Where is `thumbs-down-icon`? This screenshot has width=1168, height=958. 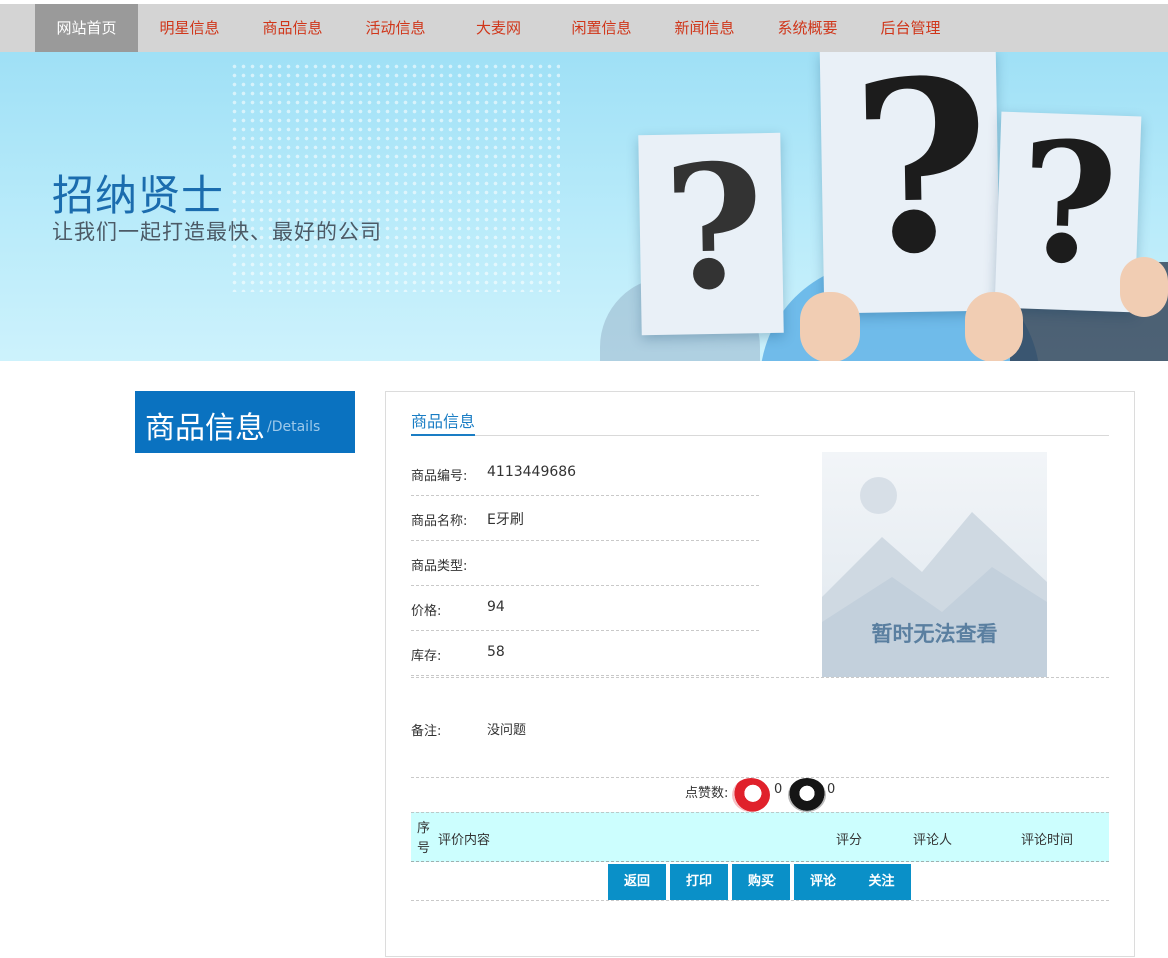
thumbs-down-icon is located at coordinates (807, 795).